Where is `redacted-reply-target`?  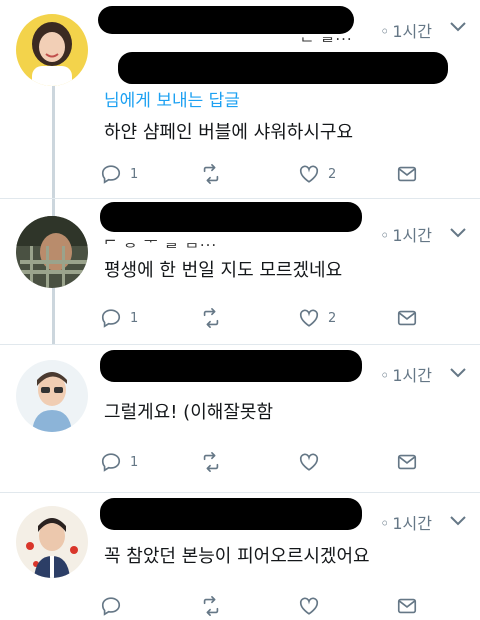
redacted-reply-target is located at coordinates (283, 68).